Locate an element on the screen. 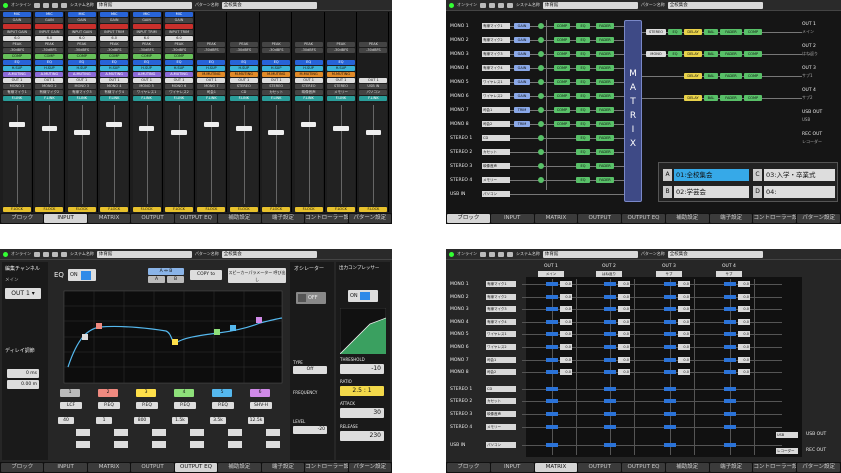 This screenshot has height=473, width=841. eq-band-type: SHV-H is located at coordinates (261, 405).